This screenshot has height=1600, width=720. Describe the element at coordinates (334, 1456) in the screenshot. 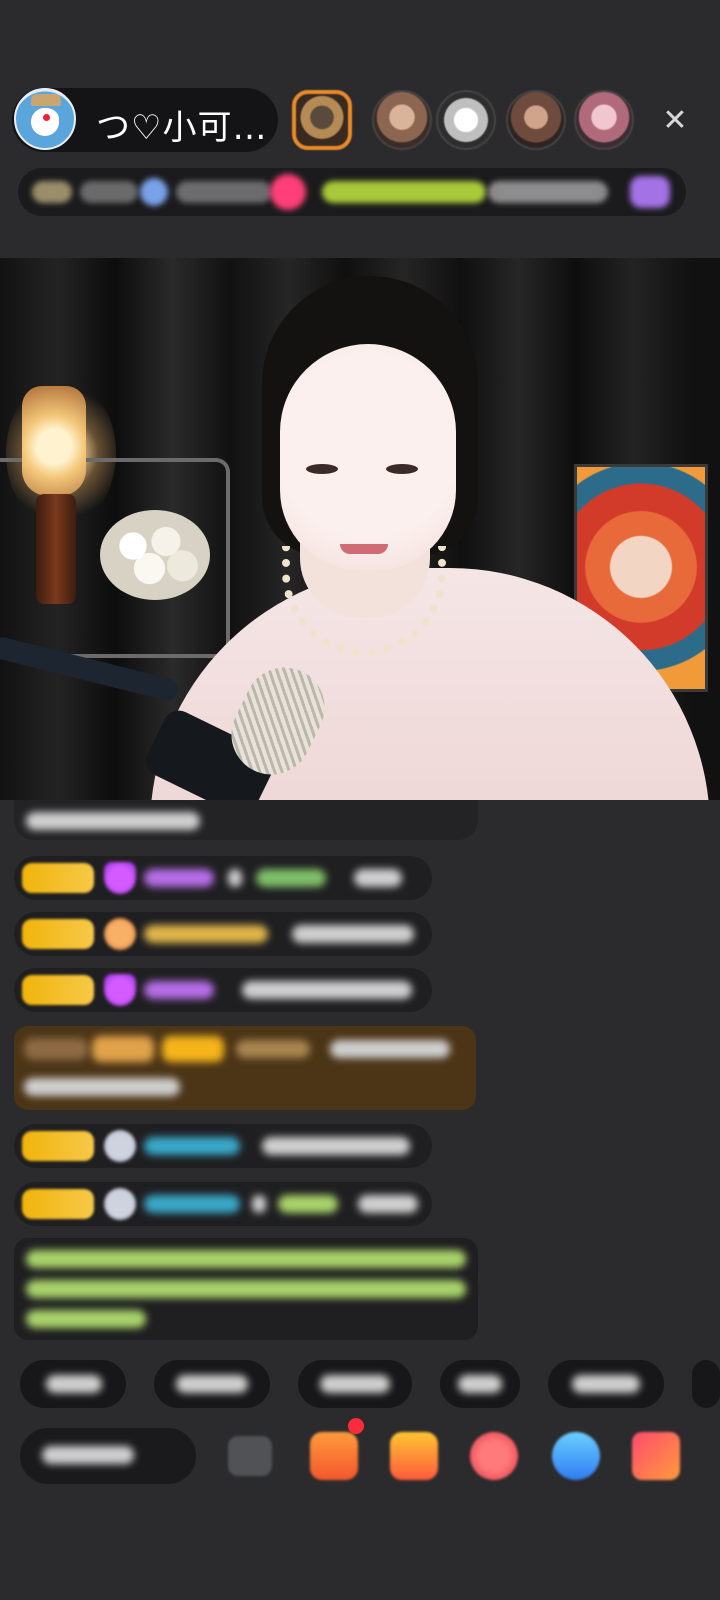

I see `gift-box-icon` at that location.